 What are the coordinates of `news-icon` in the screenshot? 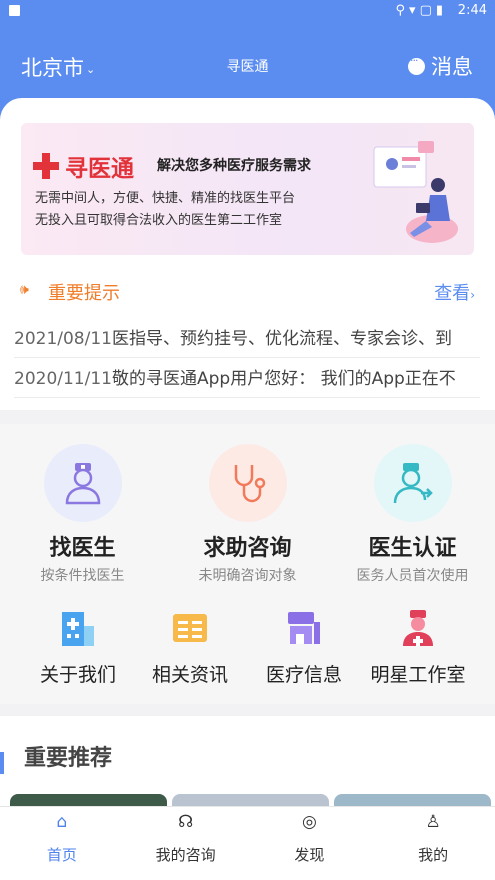 It's located at (190, 628).